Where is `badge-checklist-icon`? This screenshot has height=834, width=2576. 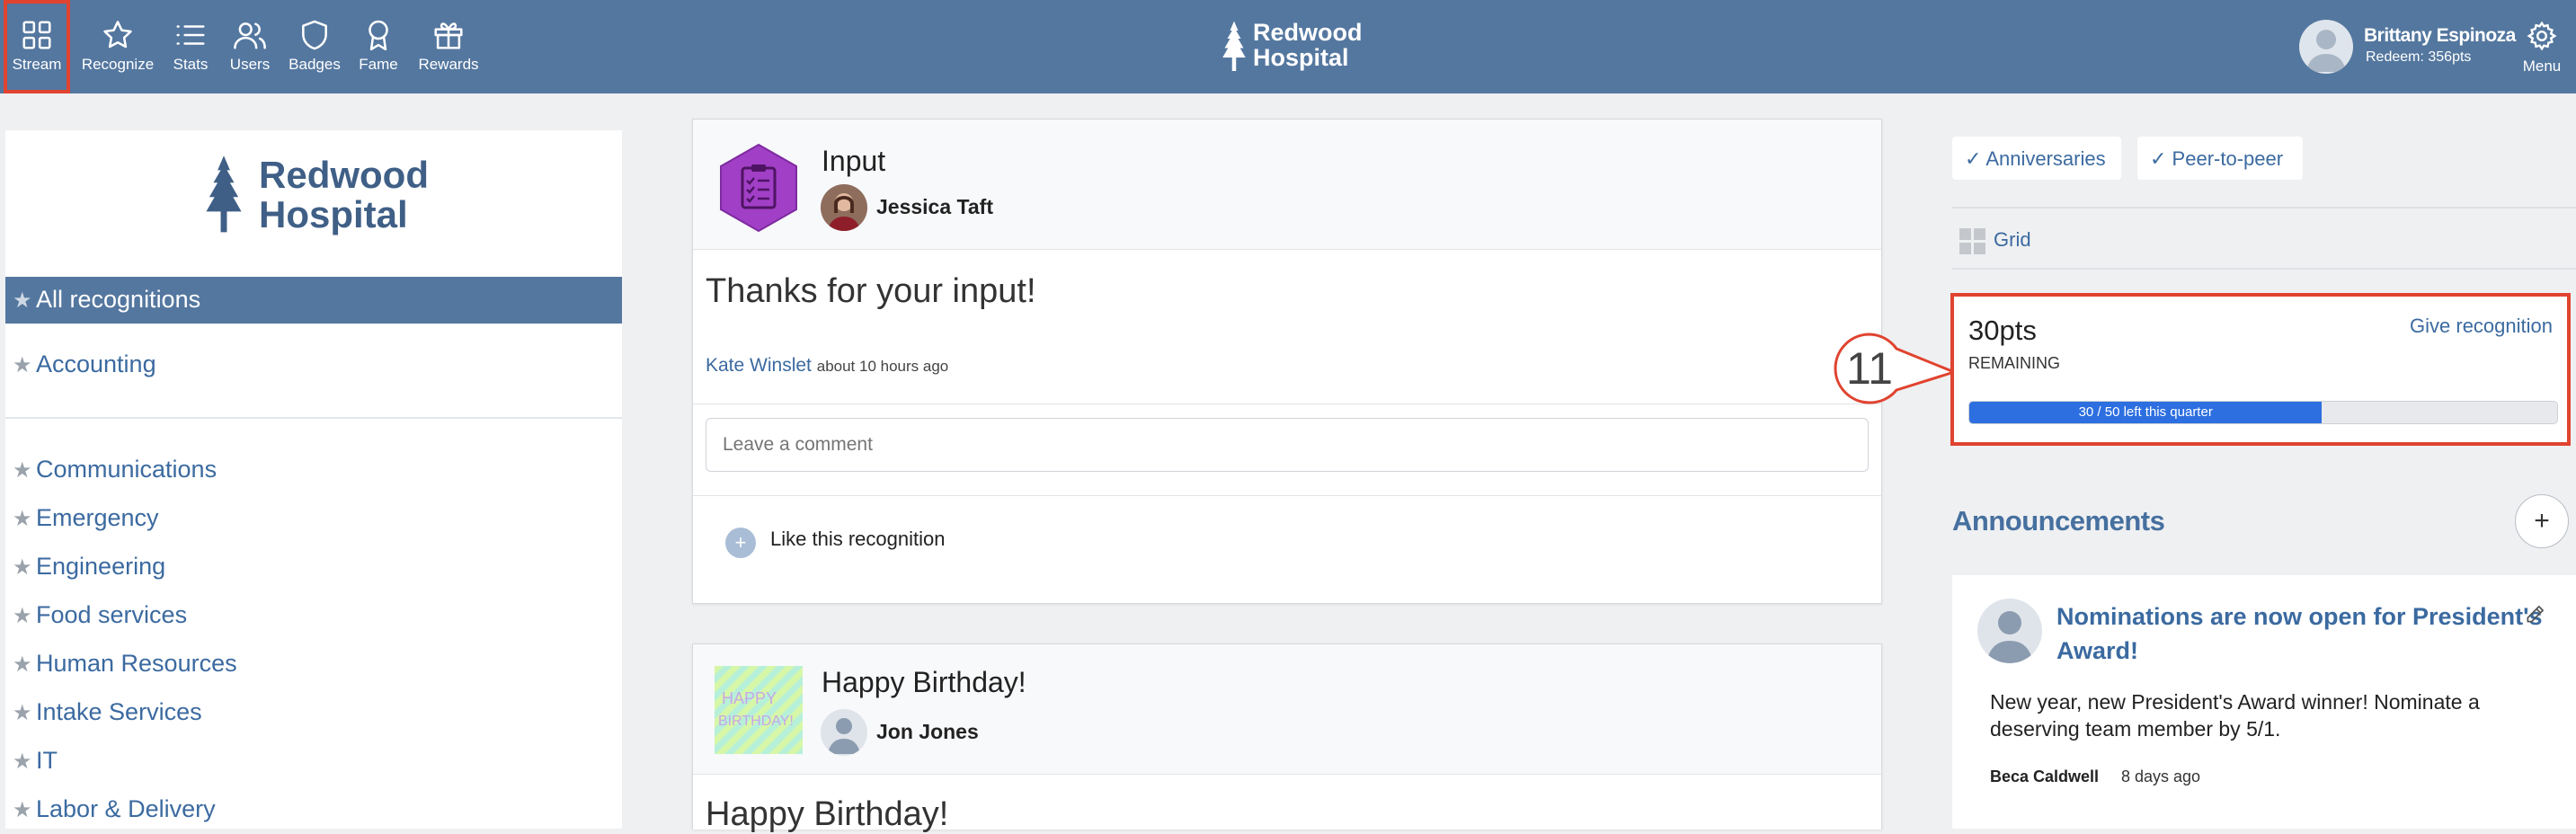 badge-checklist-icon is located at coordinates (758, 188).